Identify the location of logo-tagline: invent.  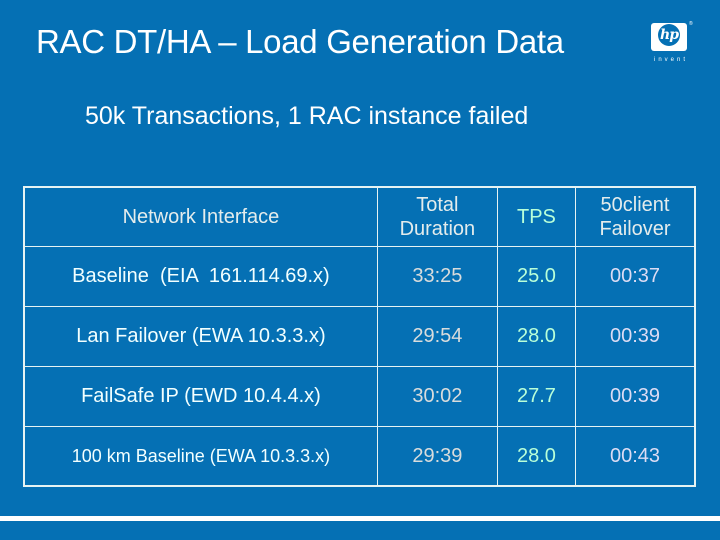
(670, 60).